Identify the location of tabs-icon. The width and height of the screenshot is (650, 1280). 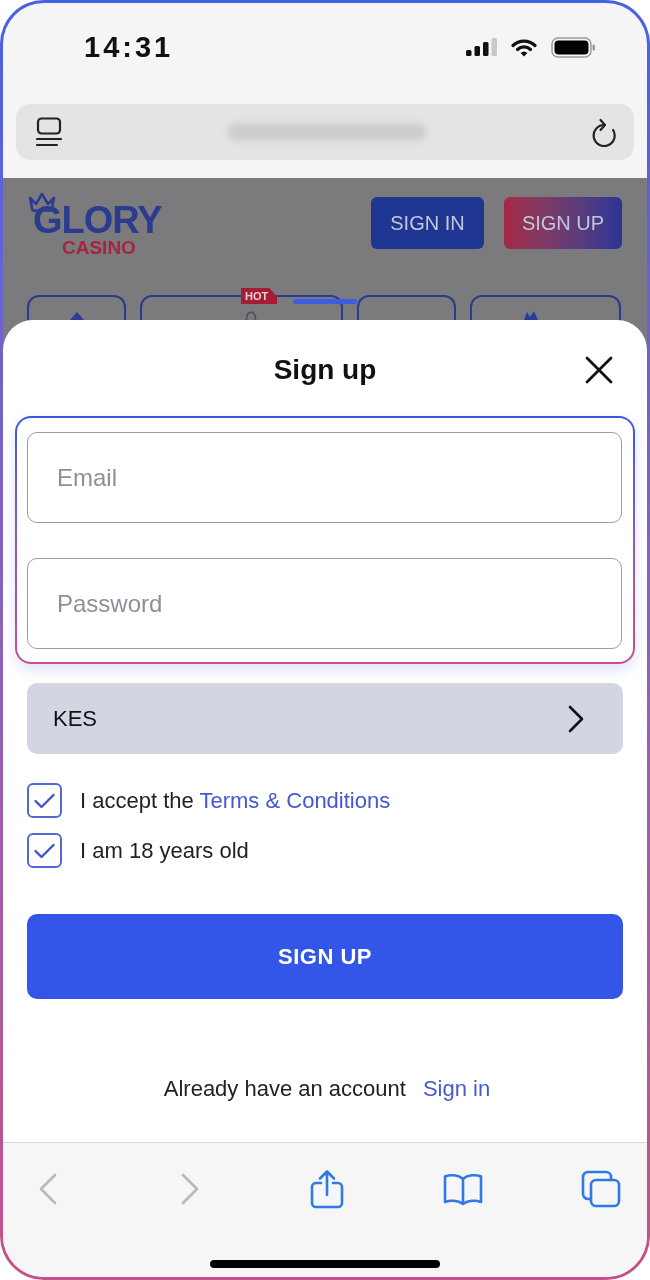
(601, 1189).